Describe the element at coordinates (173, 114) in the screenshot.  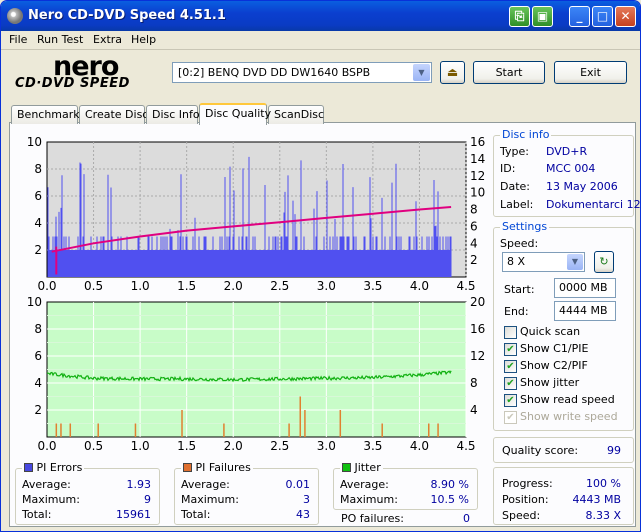
I see `tab-disc-info: Disc Info` at that location.